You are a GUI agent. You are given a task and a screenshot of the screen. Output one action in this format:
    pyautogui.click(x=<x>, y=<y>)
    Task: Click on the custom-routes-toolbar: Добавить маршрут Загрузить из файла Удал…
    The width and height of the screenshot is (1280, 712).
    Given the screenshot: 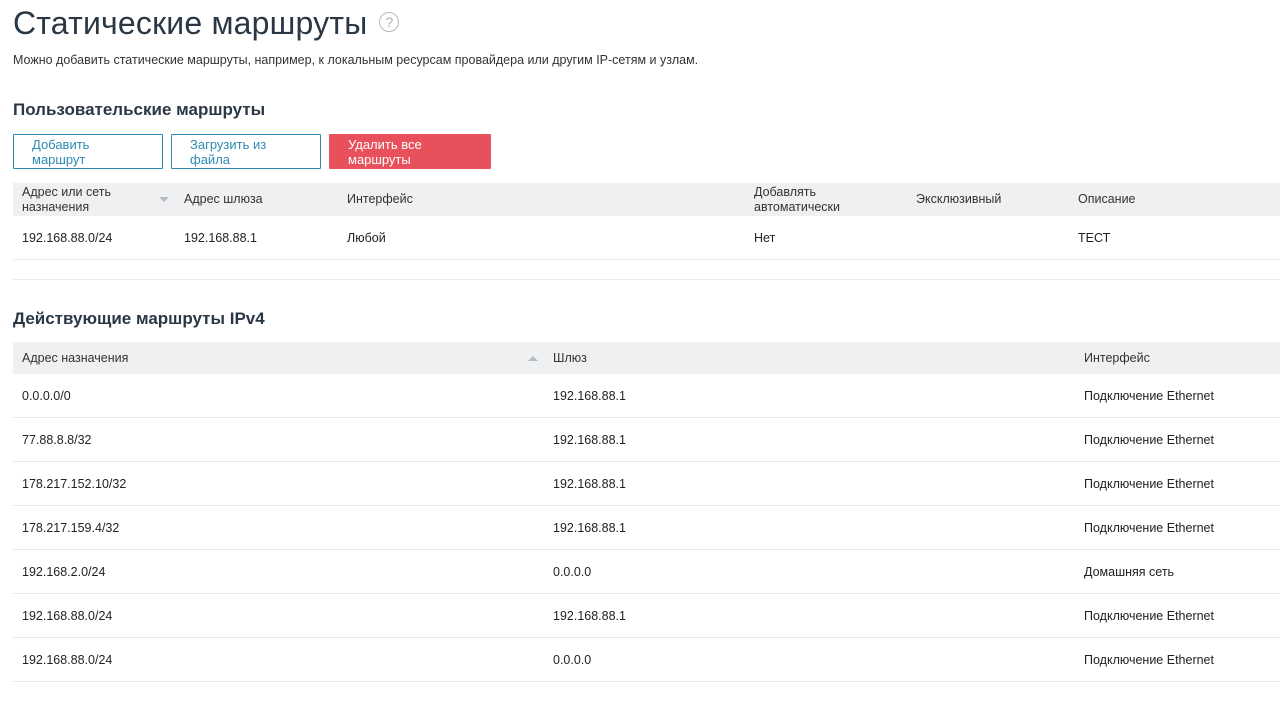 What is the action you would take?
    pyautogui.click(x=252, y=151)
    